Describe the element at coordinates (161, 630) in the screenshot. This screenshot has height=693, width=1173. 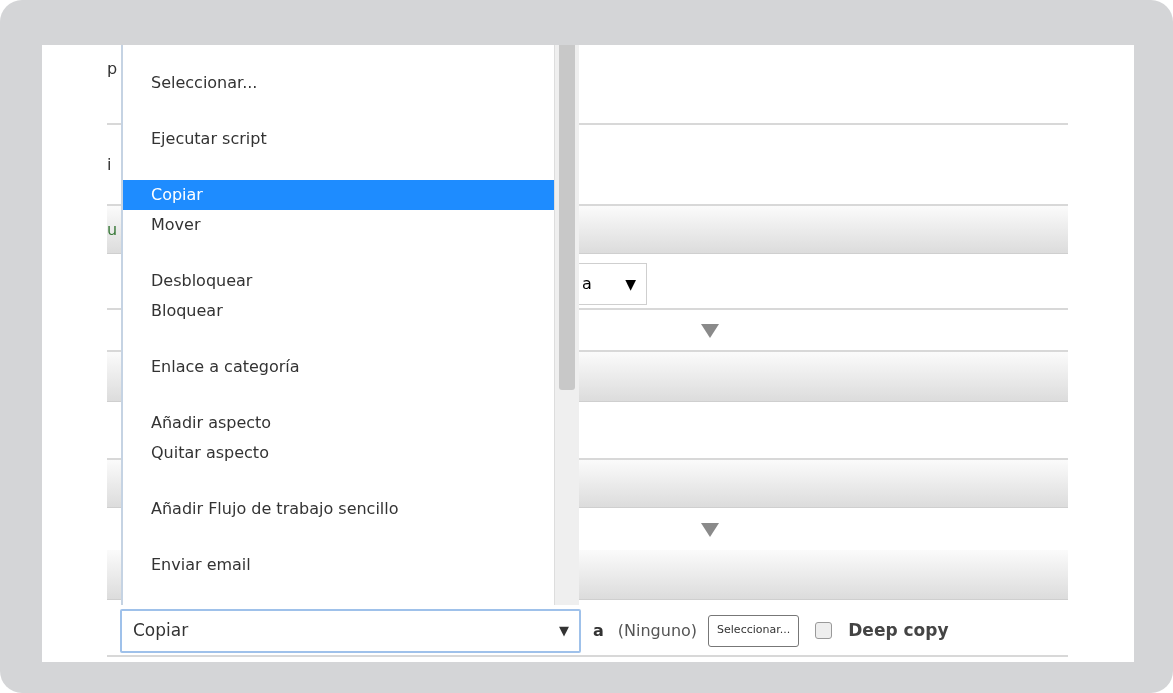
I see `select-value: Copiar` at that location.